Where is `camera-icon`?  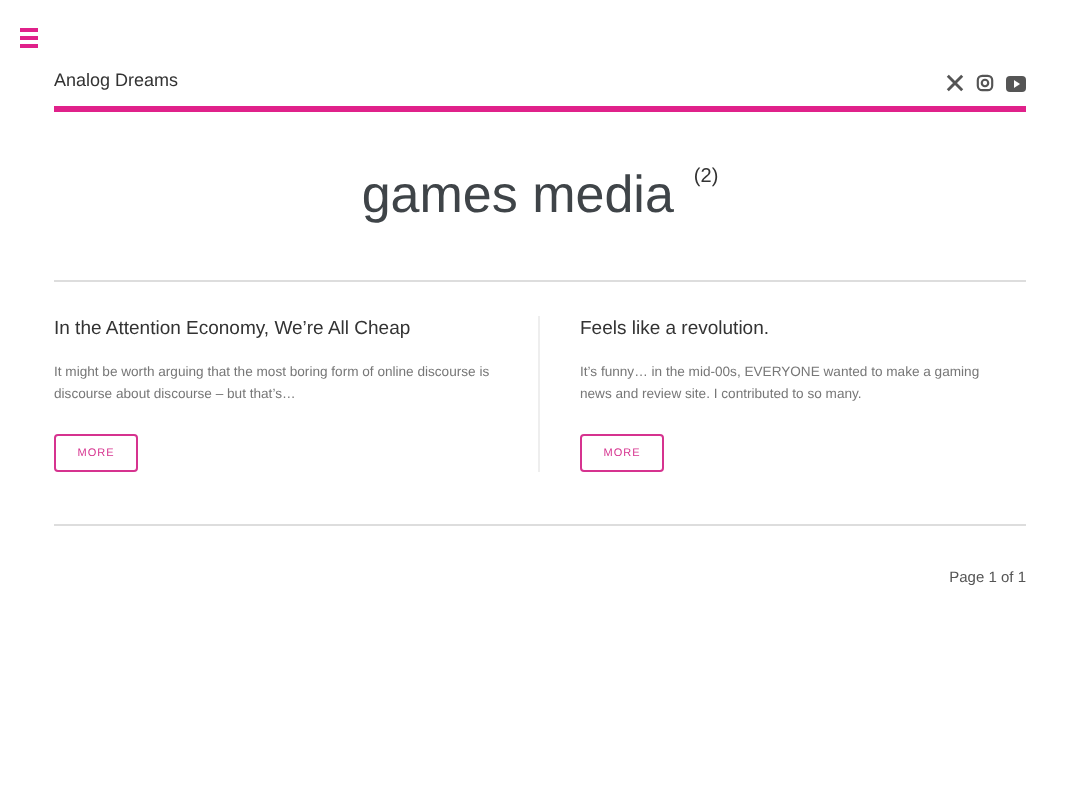 camera-icon is located at coordinates (985, 83).